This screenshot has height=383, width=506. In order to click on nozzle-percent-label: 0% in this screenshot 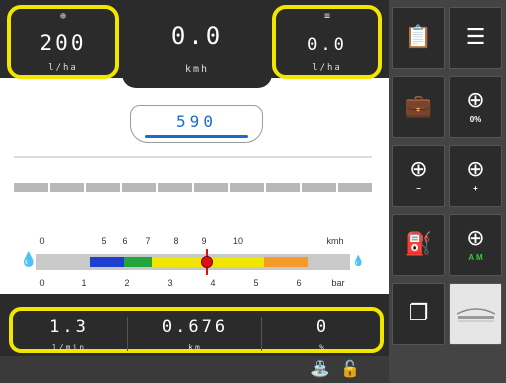, I will do `click(475, 119)`.